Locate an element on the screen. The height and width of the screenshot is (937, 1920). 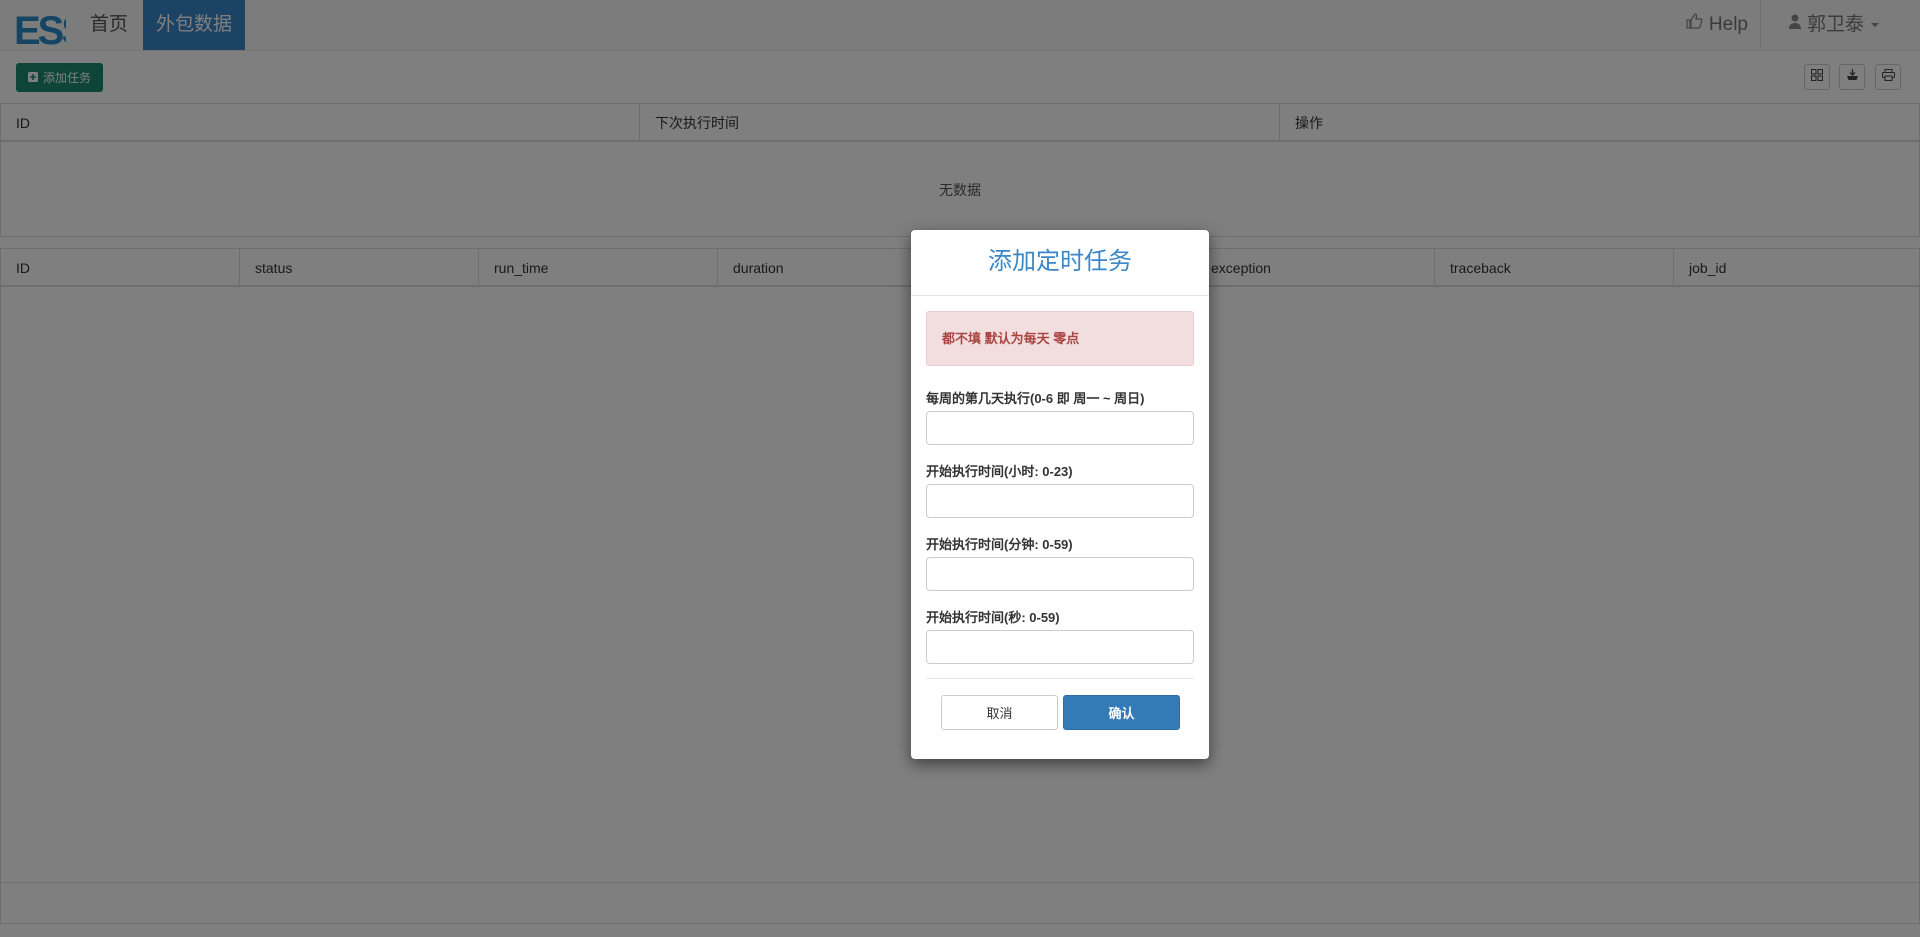
cancel-button: 取消 is located at coordinates (999, 712).